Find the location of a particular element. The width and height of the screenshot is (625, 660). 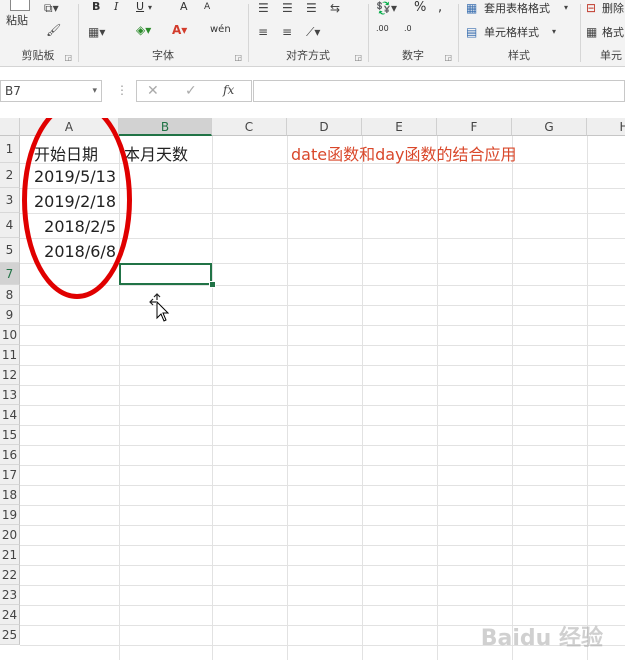

row-header: 17 is located at coordinates (10, 475).